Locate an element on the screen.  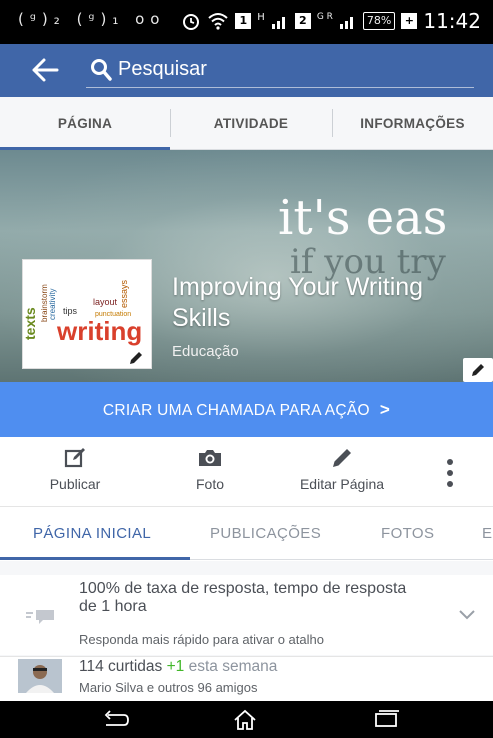
edit-profile-photo-button is located at coordinates (136, 357).